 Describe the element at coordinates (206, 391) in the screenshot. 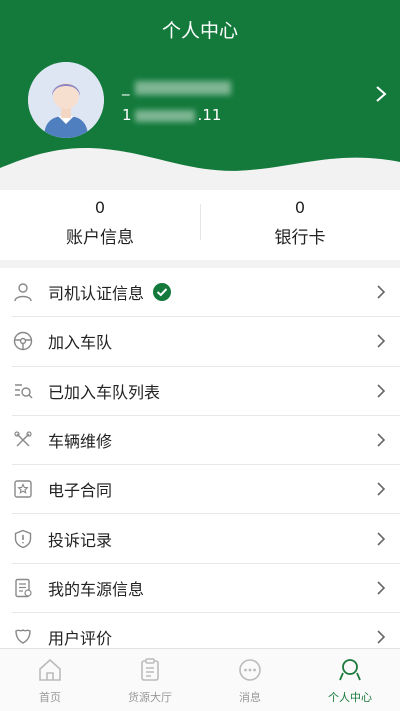

I see `menu-item-joined-fleets: 已加入车队列表` at that location.